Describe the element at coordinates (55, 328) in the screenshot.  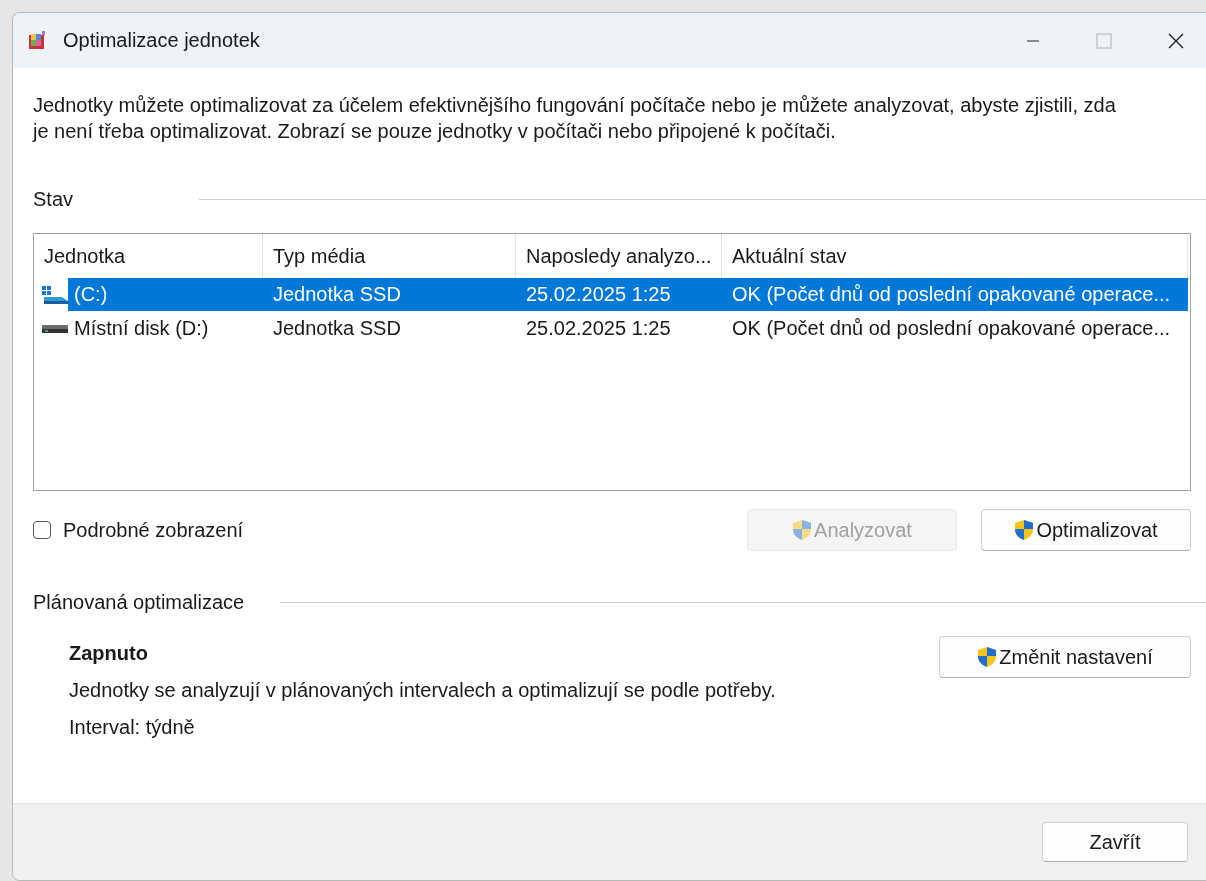
I see `drive-icon` at that location.